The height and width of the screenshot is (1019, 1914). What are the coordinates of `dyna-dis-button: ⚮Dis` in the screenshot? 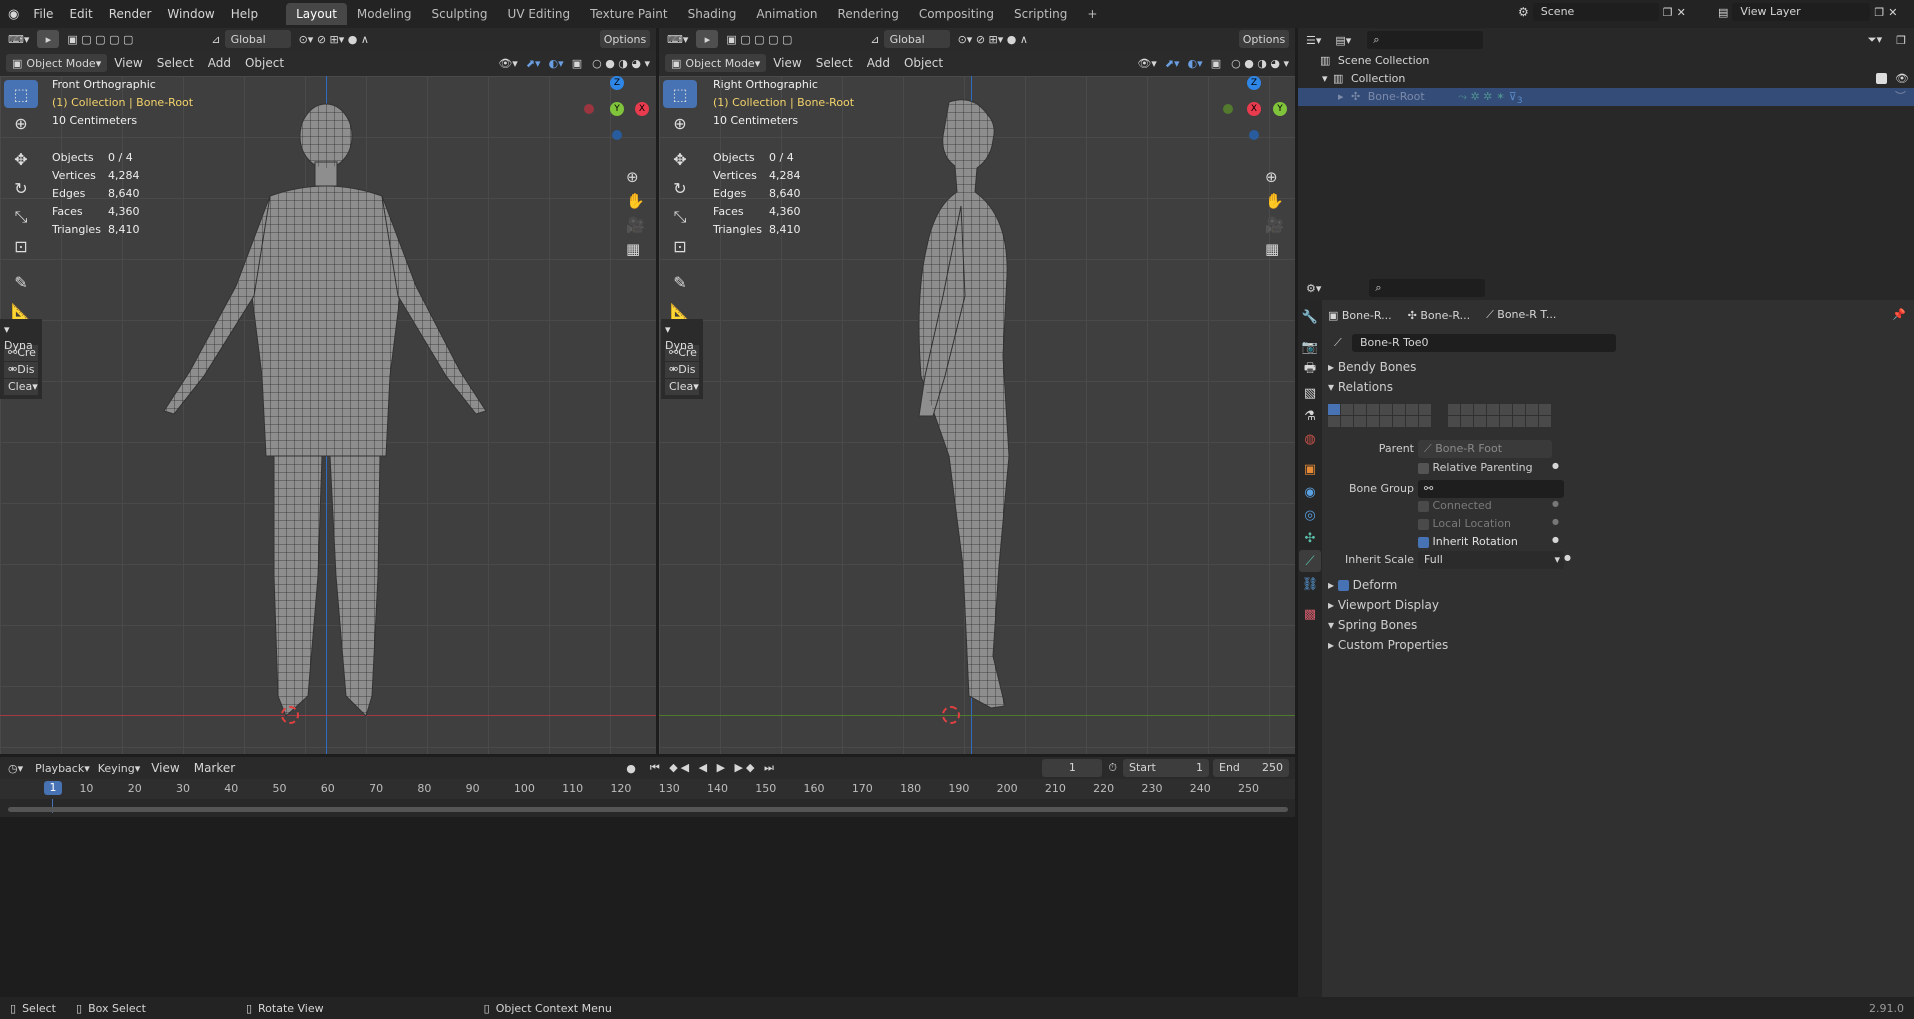 It's located at (682, 370).